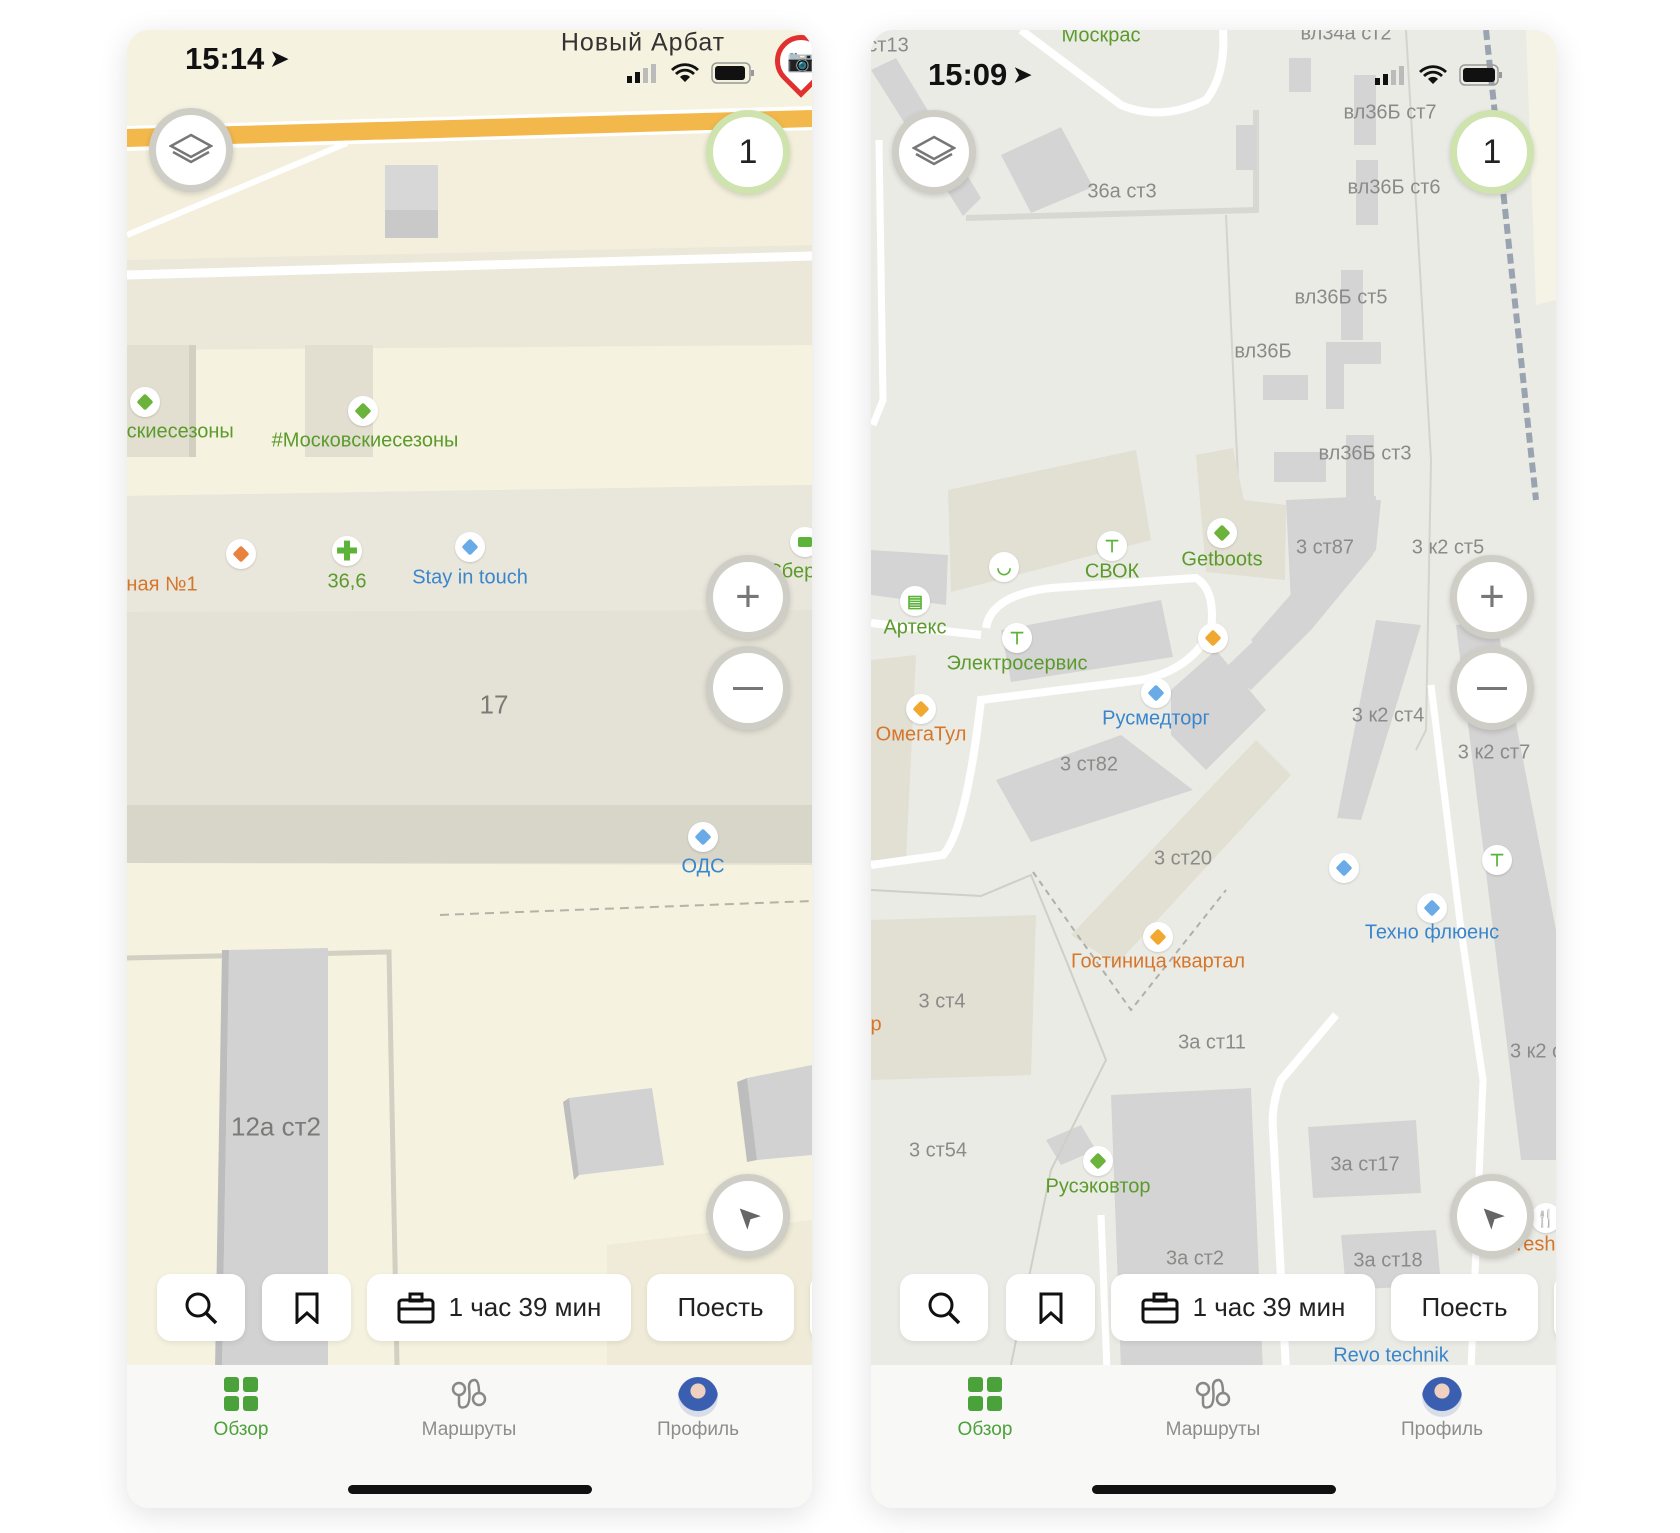 This screenshot has height=1533, width=1680. What do you see at coordinates (702, 867) in the screenshot?
I see `map-label: ОДС` at bounding box center [702, 867].